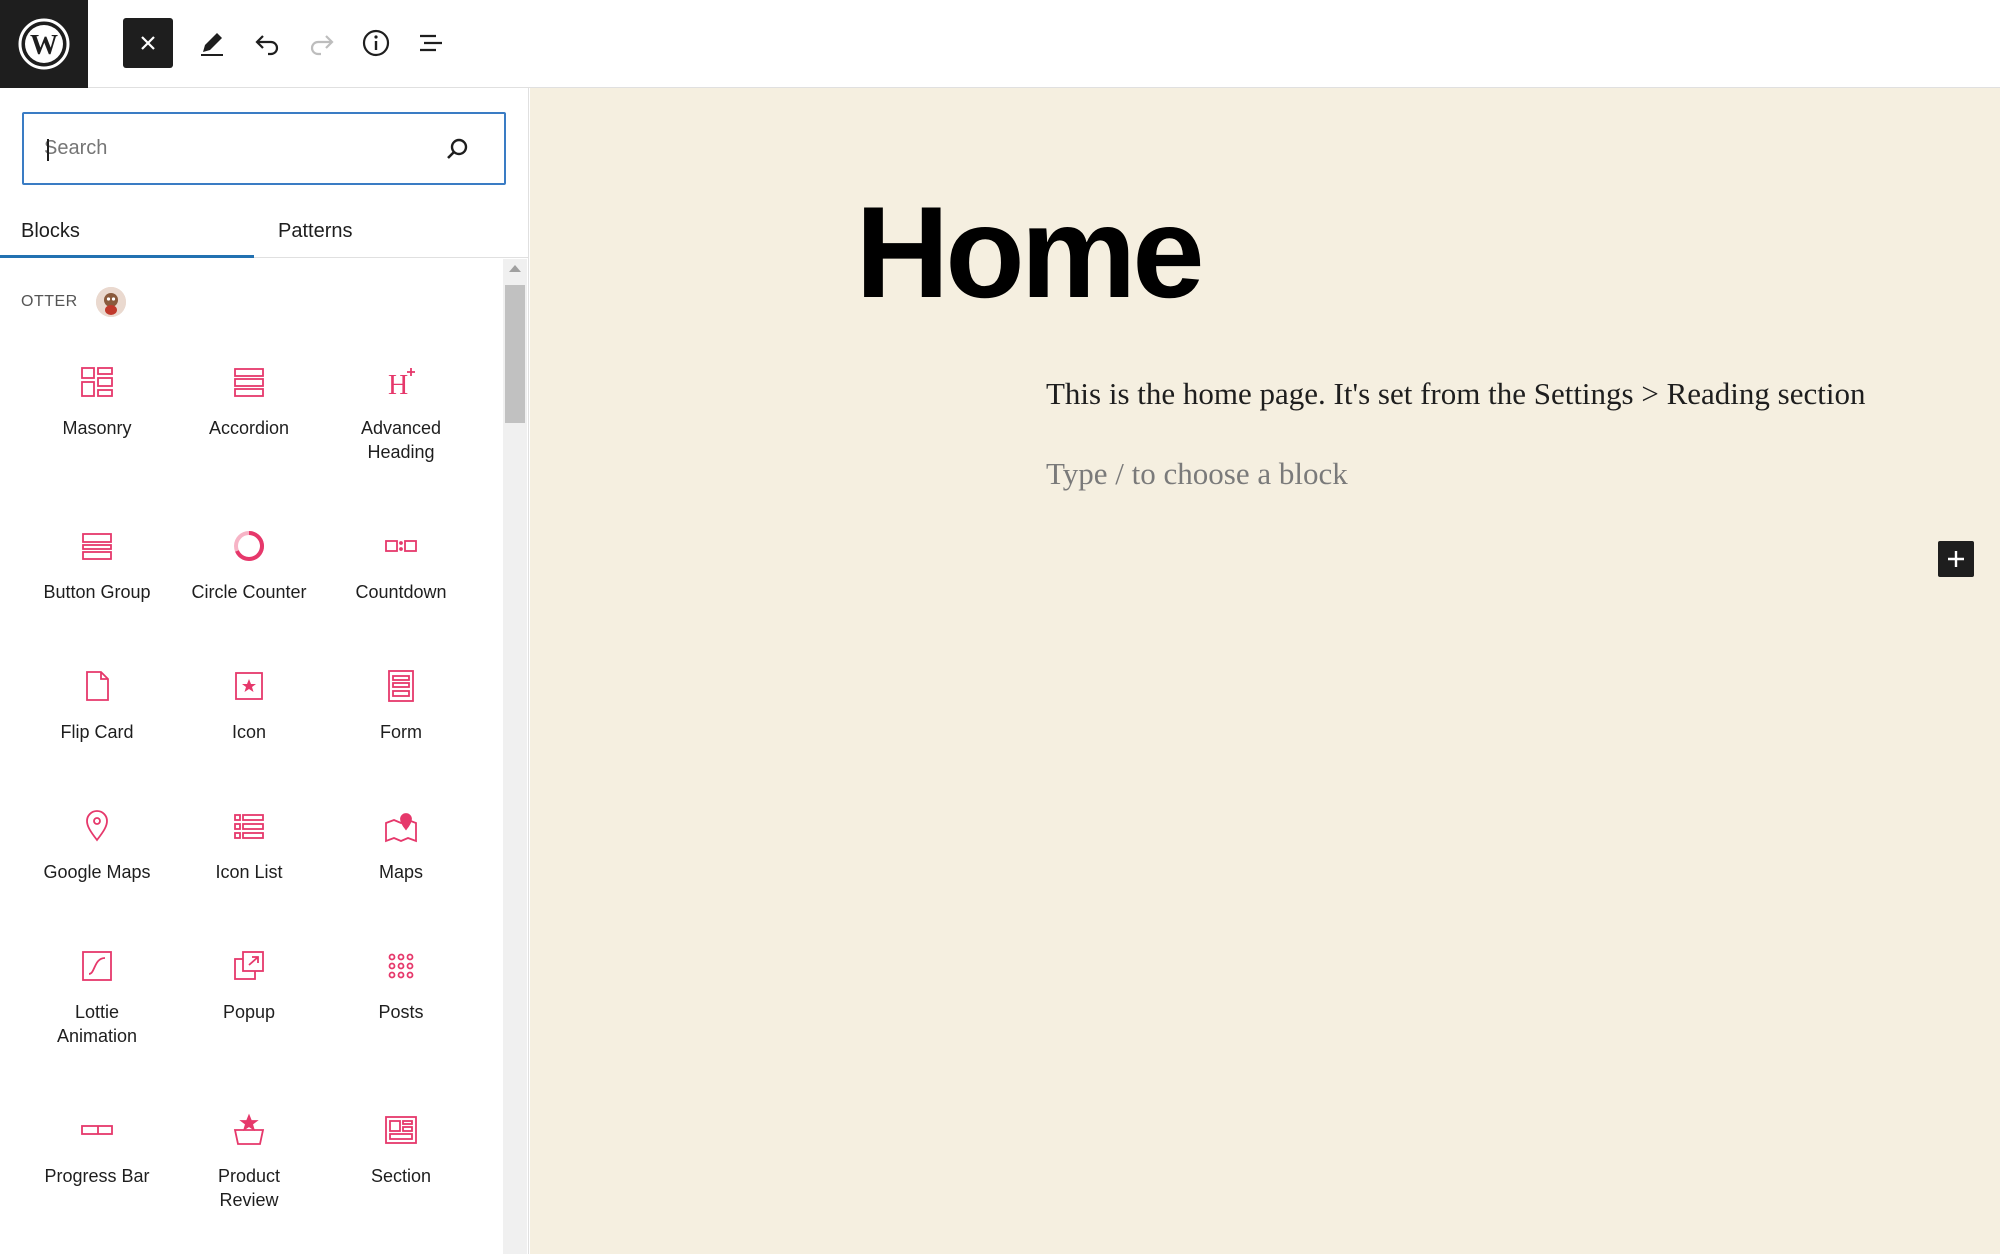 This screenshot has width=2000, height=1254. I want to click on button-group-icon, so click(97, 546).